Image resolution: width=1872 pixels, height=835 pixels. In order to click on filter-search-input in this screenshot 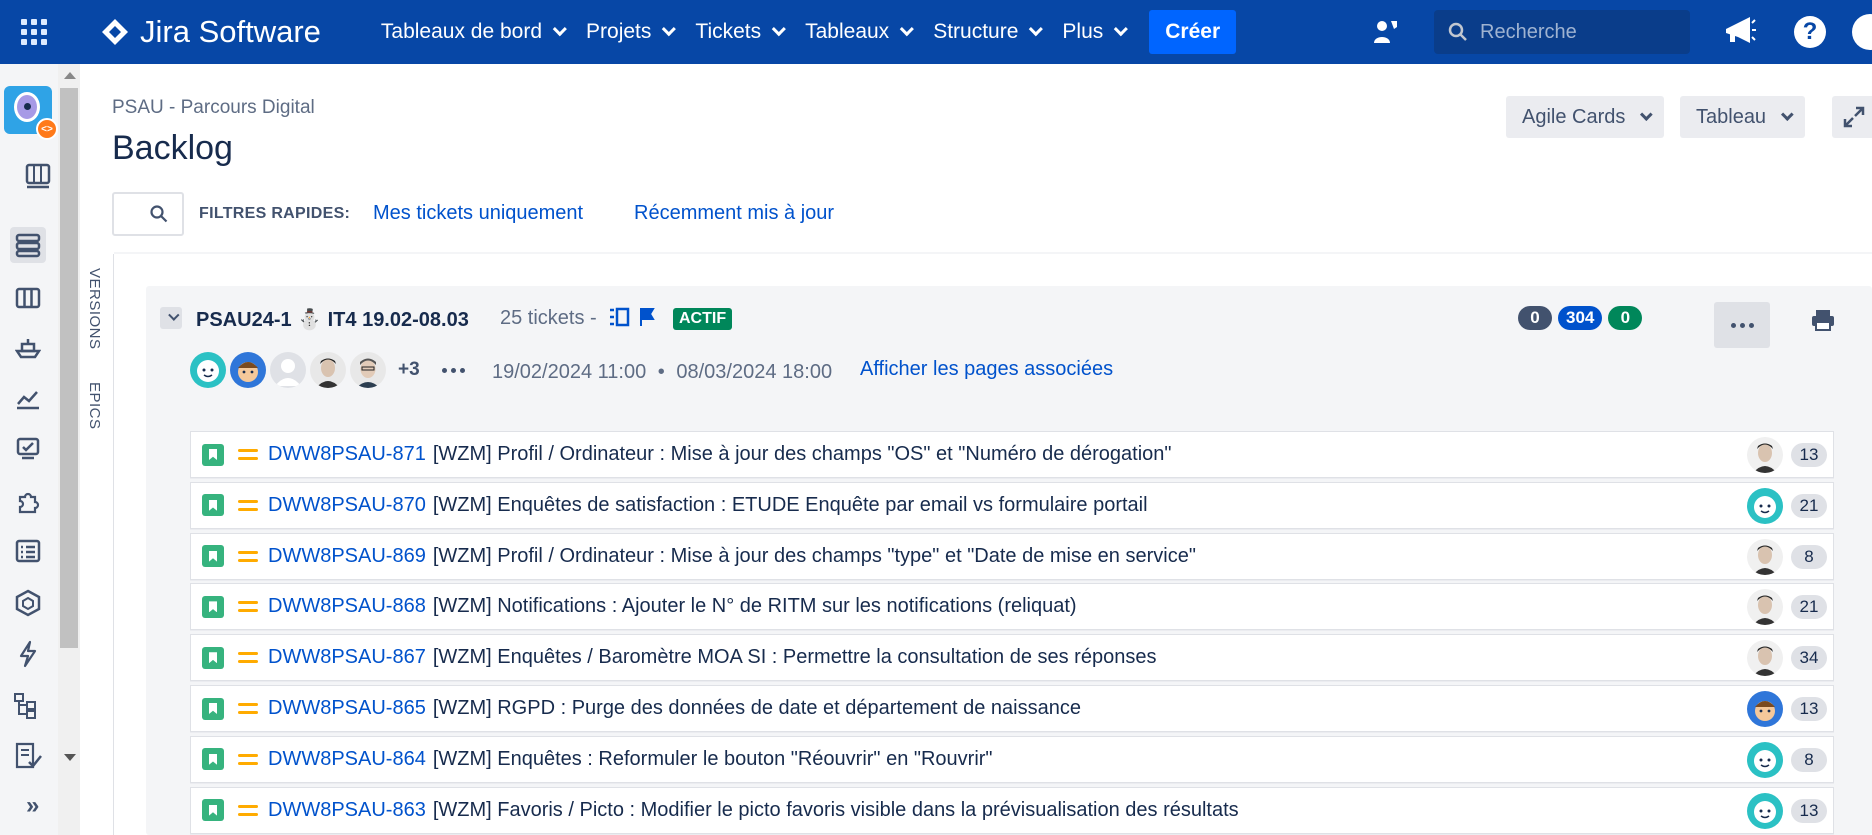, I will do `click(148, 214)`.